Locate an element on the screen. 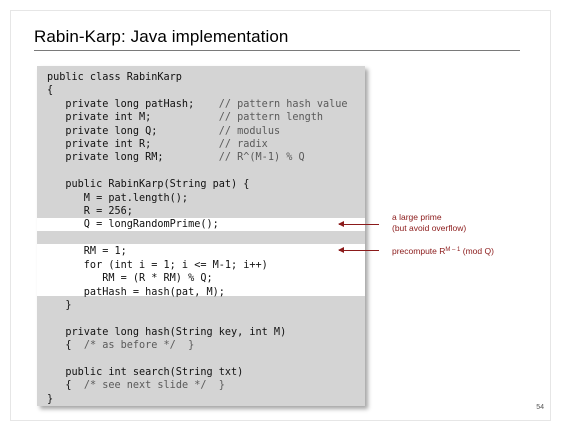 The image size is (561, 433). code-text: private int R; is located at coordinates (133, 145).